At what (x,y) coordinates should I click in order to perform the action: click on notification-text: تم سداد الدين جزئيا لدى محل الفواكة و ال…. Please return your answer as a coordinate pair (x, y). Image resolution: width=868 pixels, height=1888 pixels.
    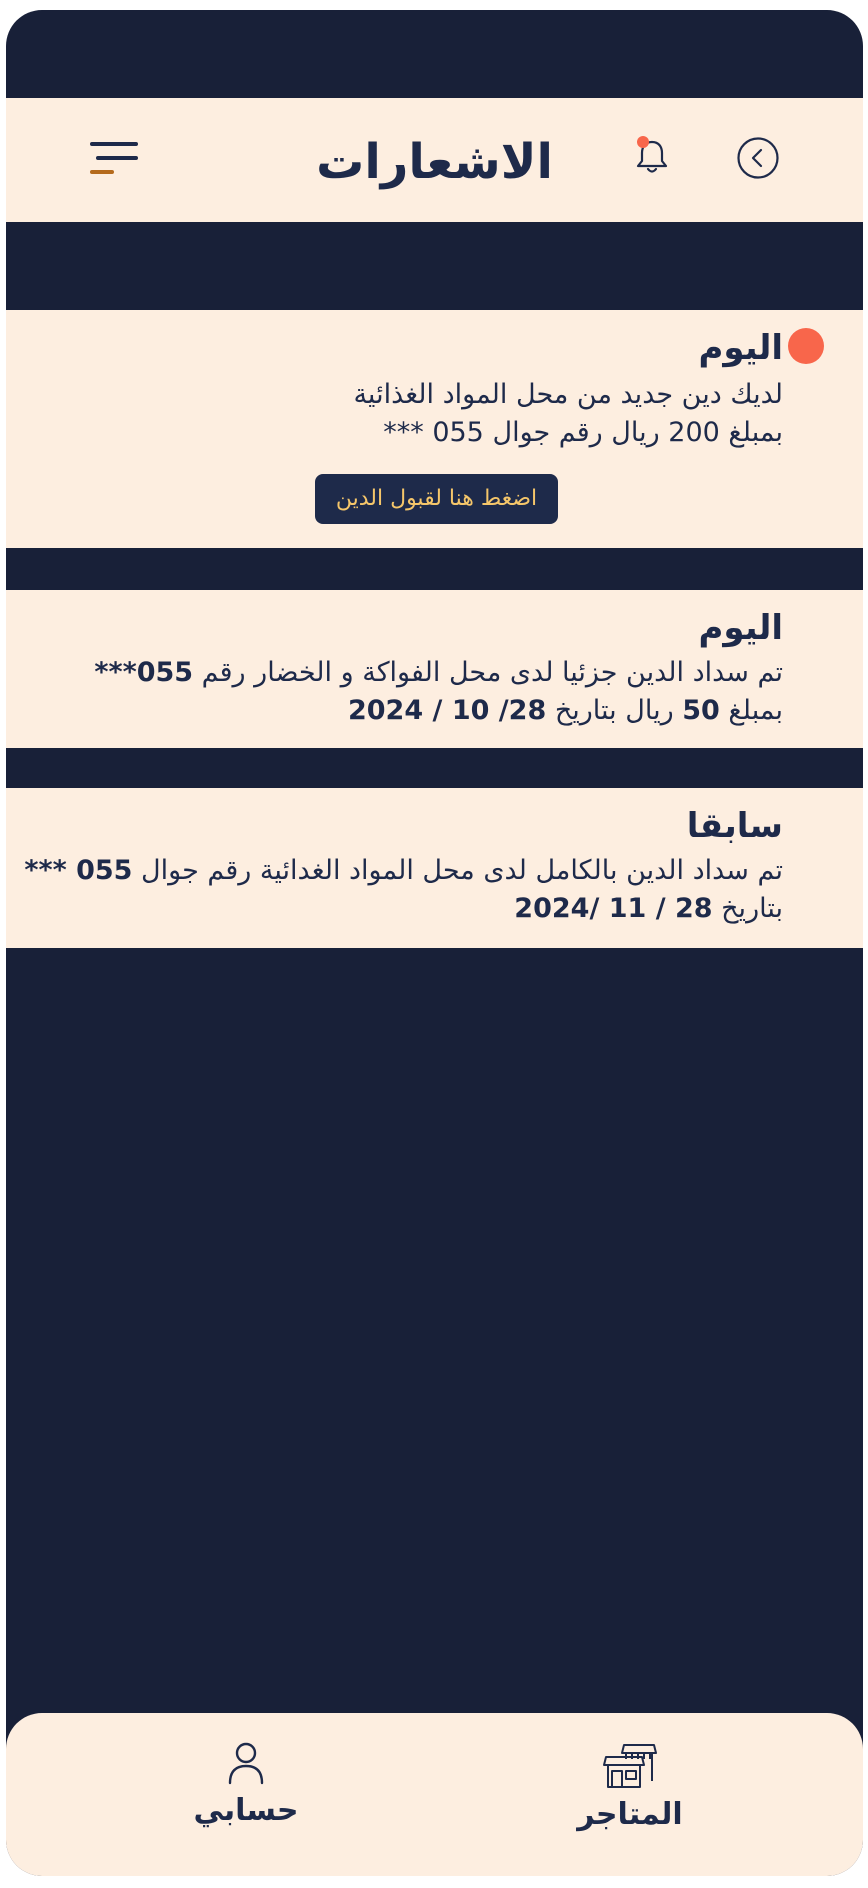
    Looking at the image, I should click on (488, 672).